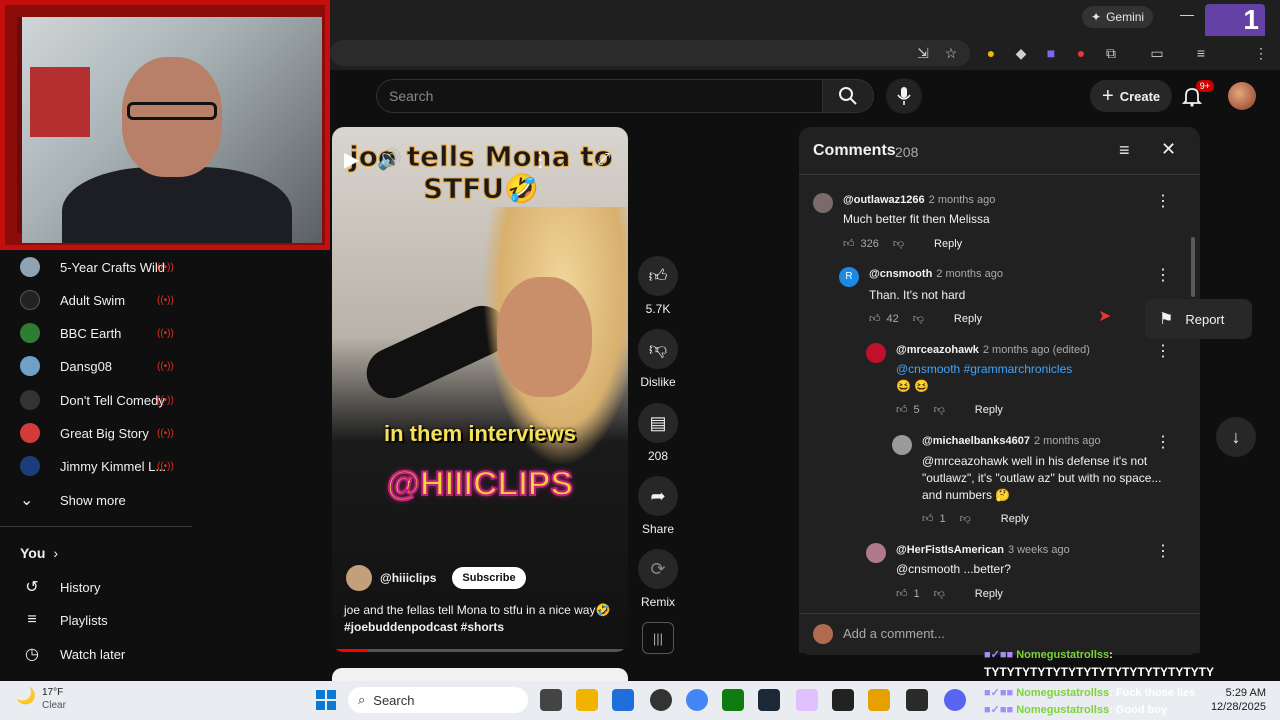 This screenshot has width=1280, height=720. I want to click on voice-search-button, so click(904, 96).